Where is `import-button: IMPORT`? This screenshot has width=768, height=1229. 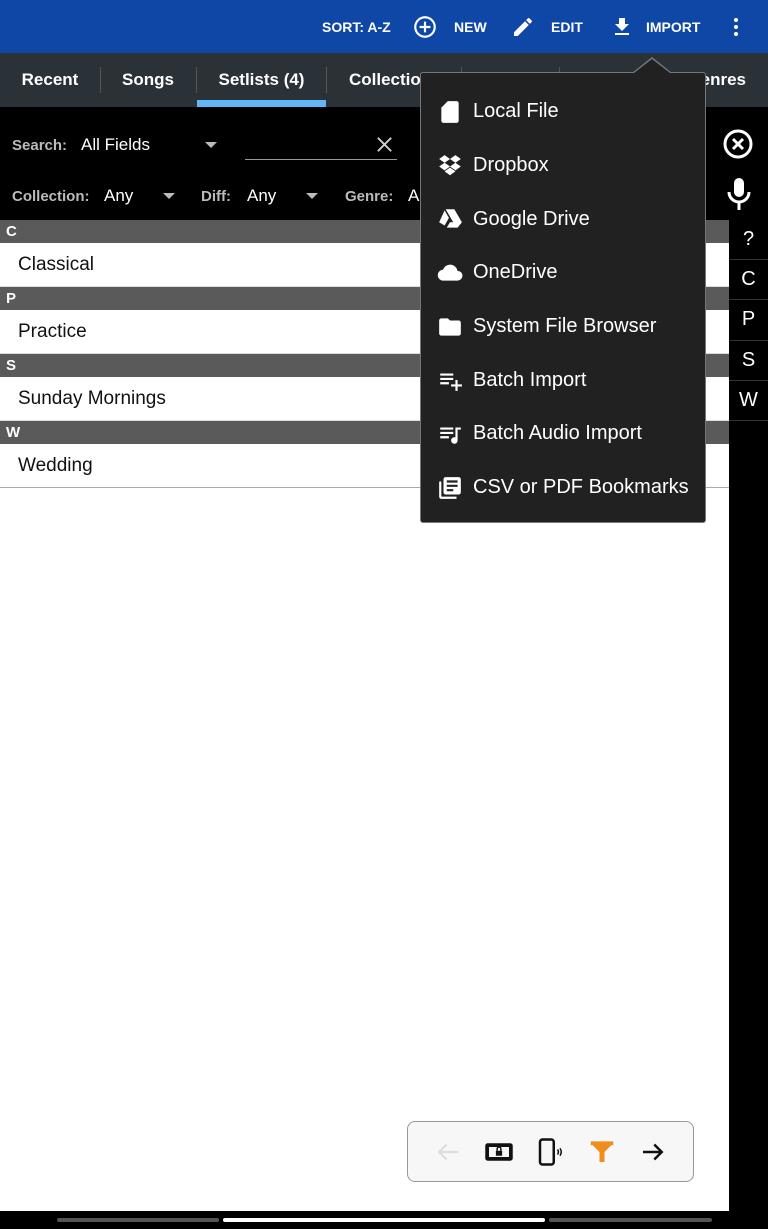
import-button: IMPORT is located at coordinates (655, 26).